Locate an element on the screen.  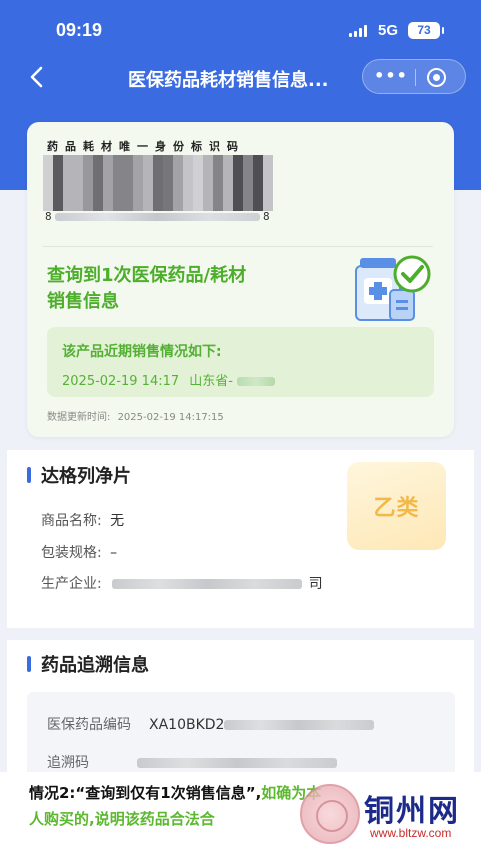
battery-icon: 73 is located at coordinates (426, 30).